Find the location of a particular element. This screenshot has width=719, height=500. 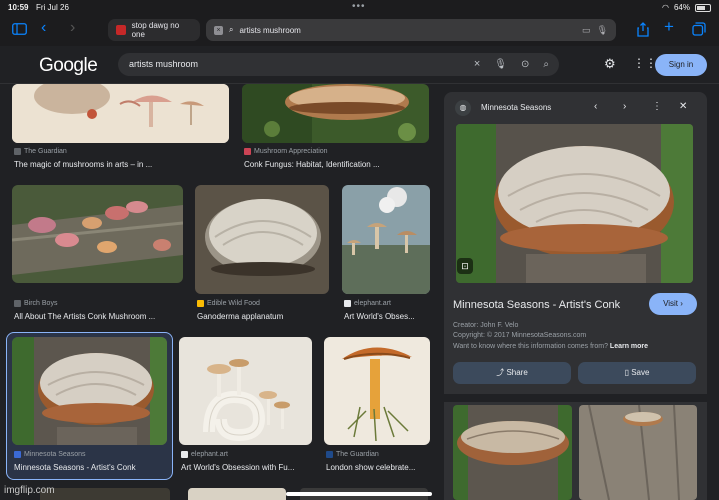

address-text: artists mushroom is located at coordinates (270, 30).